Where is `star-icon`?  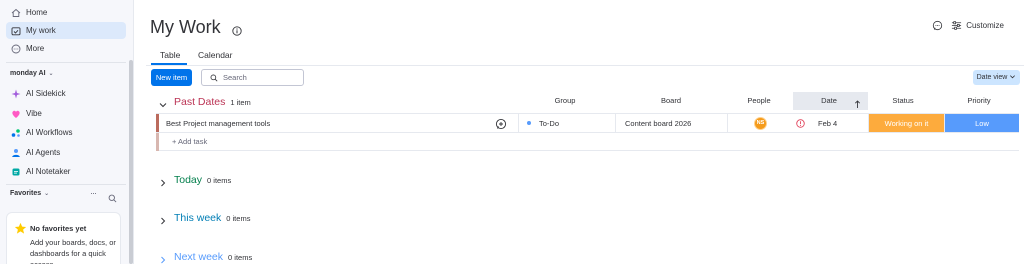 star-icon is located at coordinates (20, 228).